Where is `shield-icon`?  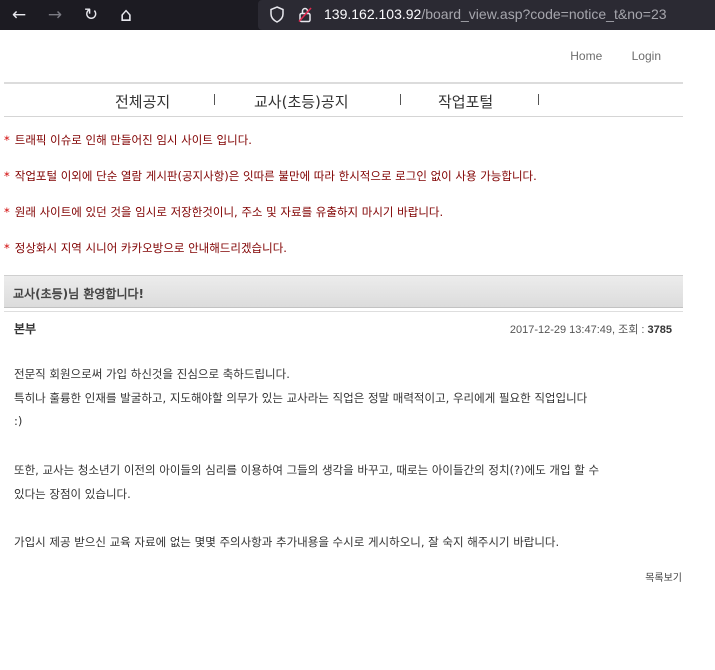
shield-icon is located at coordinates (277, 14).